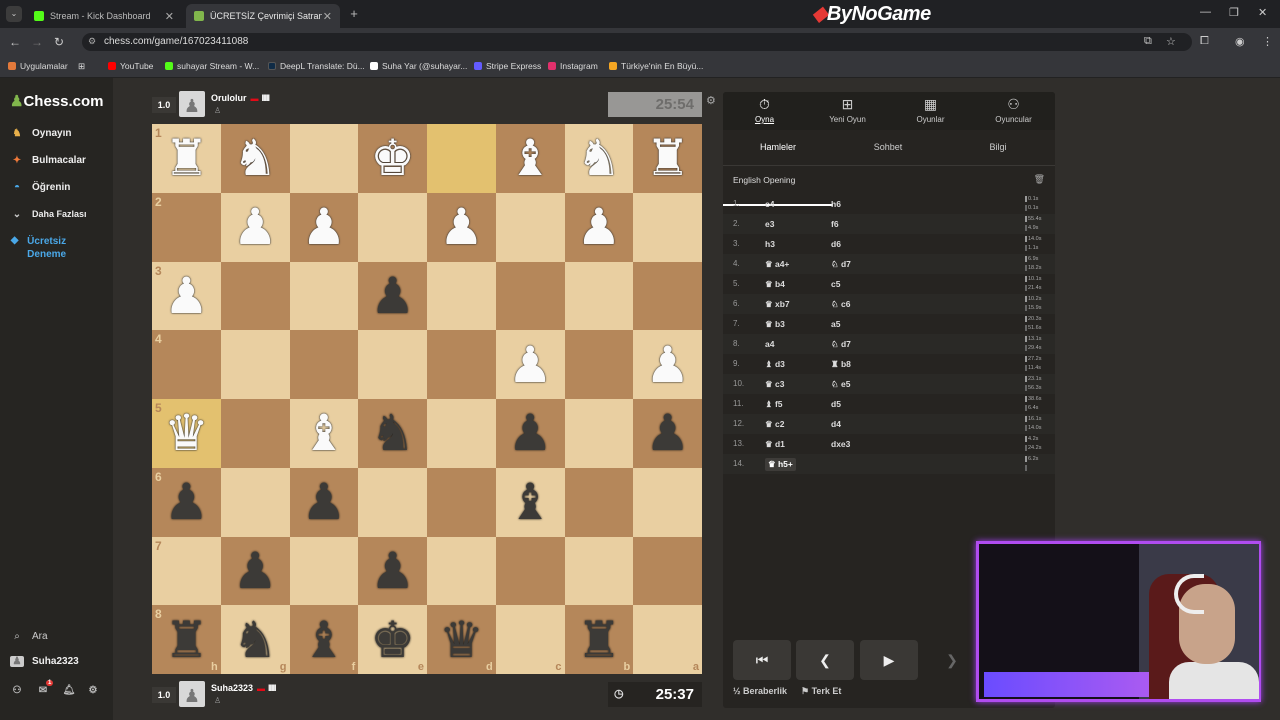  I want to click on sidebar-item-play: ♞ Oynayın, so click(41, 133).